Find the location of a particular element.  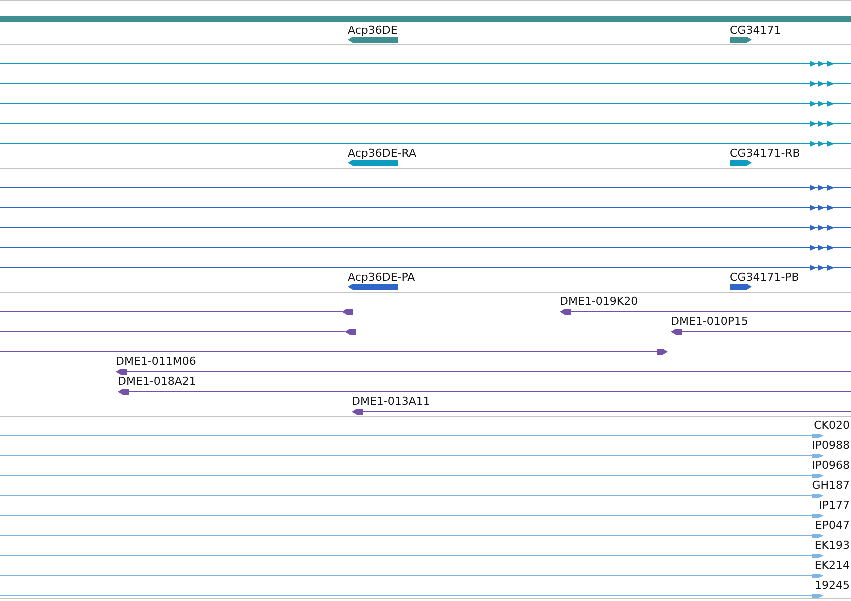

feature-label: Acp36DE is located at coordinates (373, 30).